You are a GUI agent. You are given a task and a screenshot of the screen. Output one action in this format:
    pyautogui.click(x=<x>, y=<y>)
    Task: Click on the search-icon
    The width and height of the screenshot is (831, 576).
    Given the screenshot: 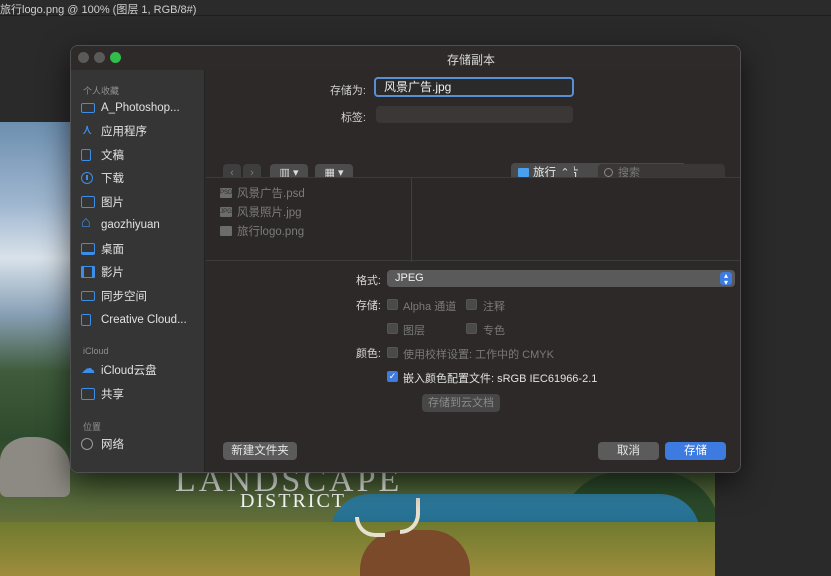 What is the action you would take?
    pyautogui.click(x=608, y=172)
    